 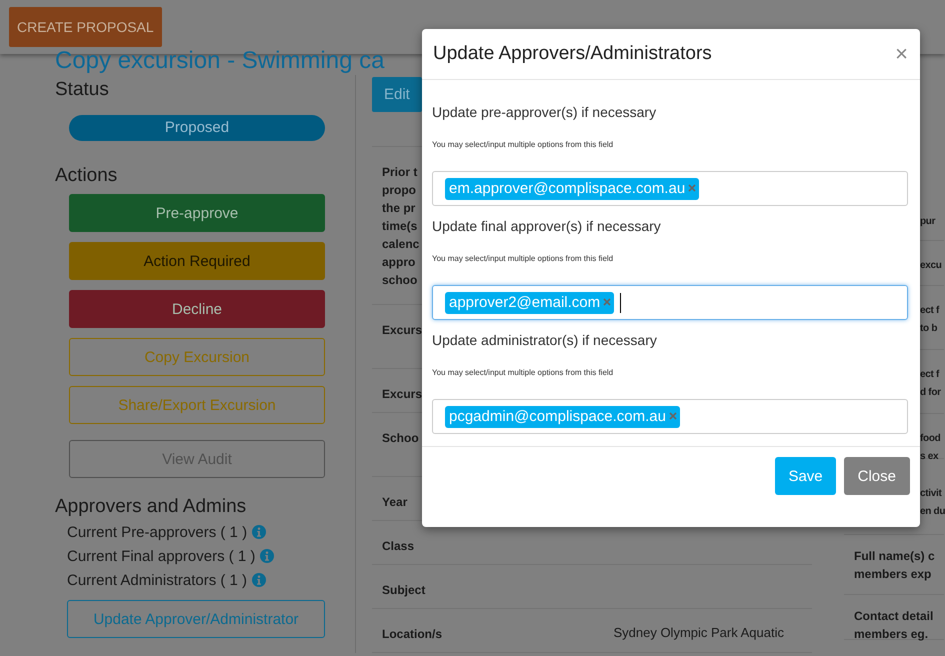 What do you see at coordinates (928, 222) in the screenshot?
I see `row-label: pur` at bounding box center [928, 222].